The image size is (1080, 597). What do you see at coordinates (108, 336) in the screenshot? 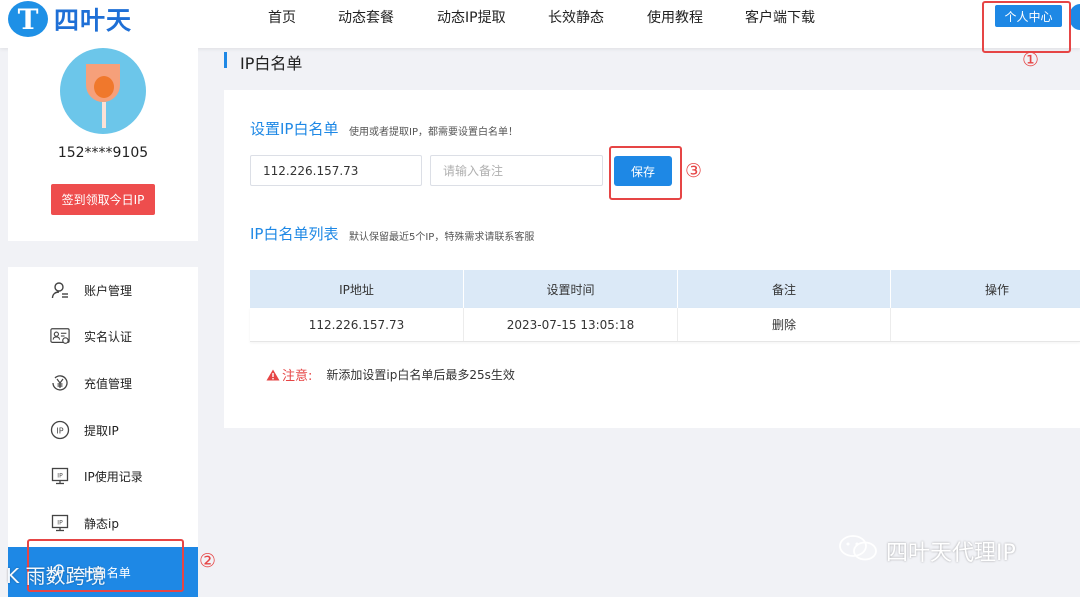
I see `sidebar-item-label: 实名认证` at bounding box center [108, 336].